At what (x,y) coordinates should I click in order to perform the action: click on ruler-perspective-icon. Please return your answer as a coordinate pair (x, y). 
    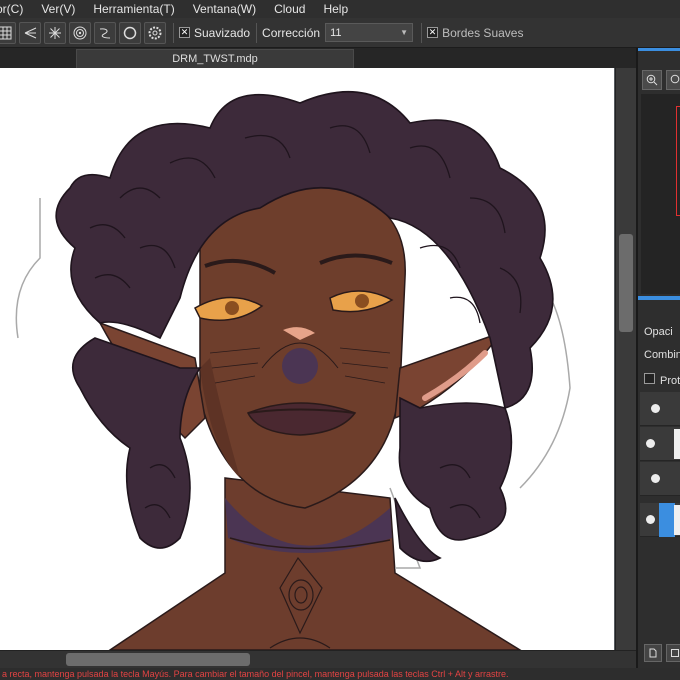
    Looking at the image, I should click on (30, 32).